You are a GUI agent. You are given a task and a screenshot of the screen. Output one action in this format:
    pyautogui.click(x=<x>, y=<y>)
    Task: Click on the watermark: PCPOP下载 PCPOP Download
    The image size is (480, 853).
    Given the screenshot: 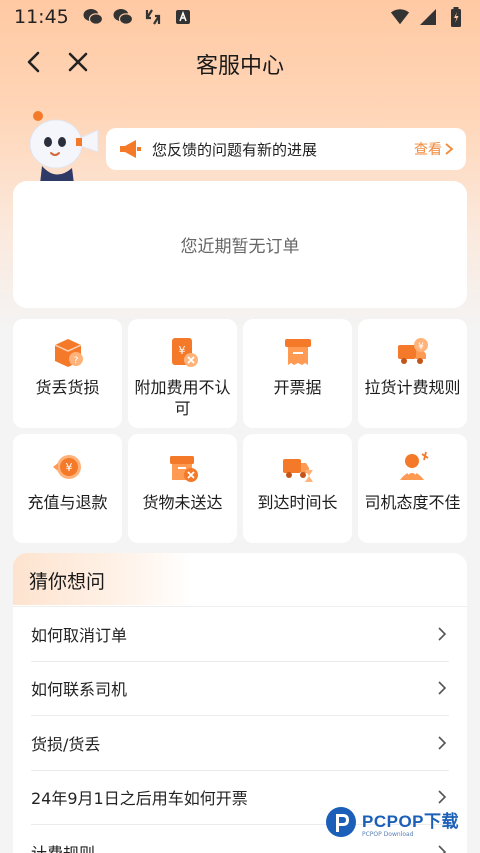 What is the action you would take?
    pyautogui.click(x=399, y=822)
    